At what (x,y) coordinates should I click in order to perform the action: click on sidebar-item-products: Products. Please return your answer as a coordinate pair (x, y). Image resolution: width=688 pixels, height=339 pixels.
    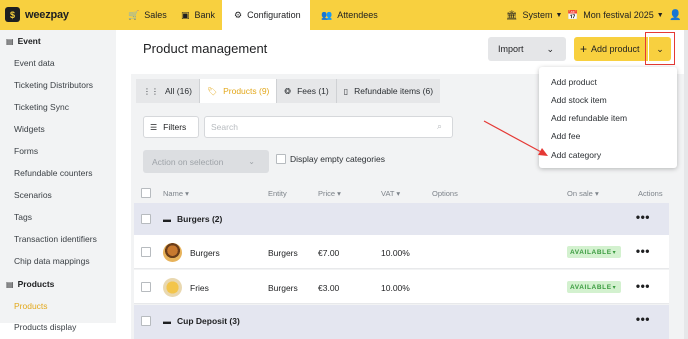
    Looking at the image, I should click on (31, 306).